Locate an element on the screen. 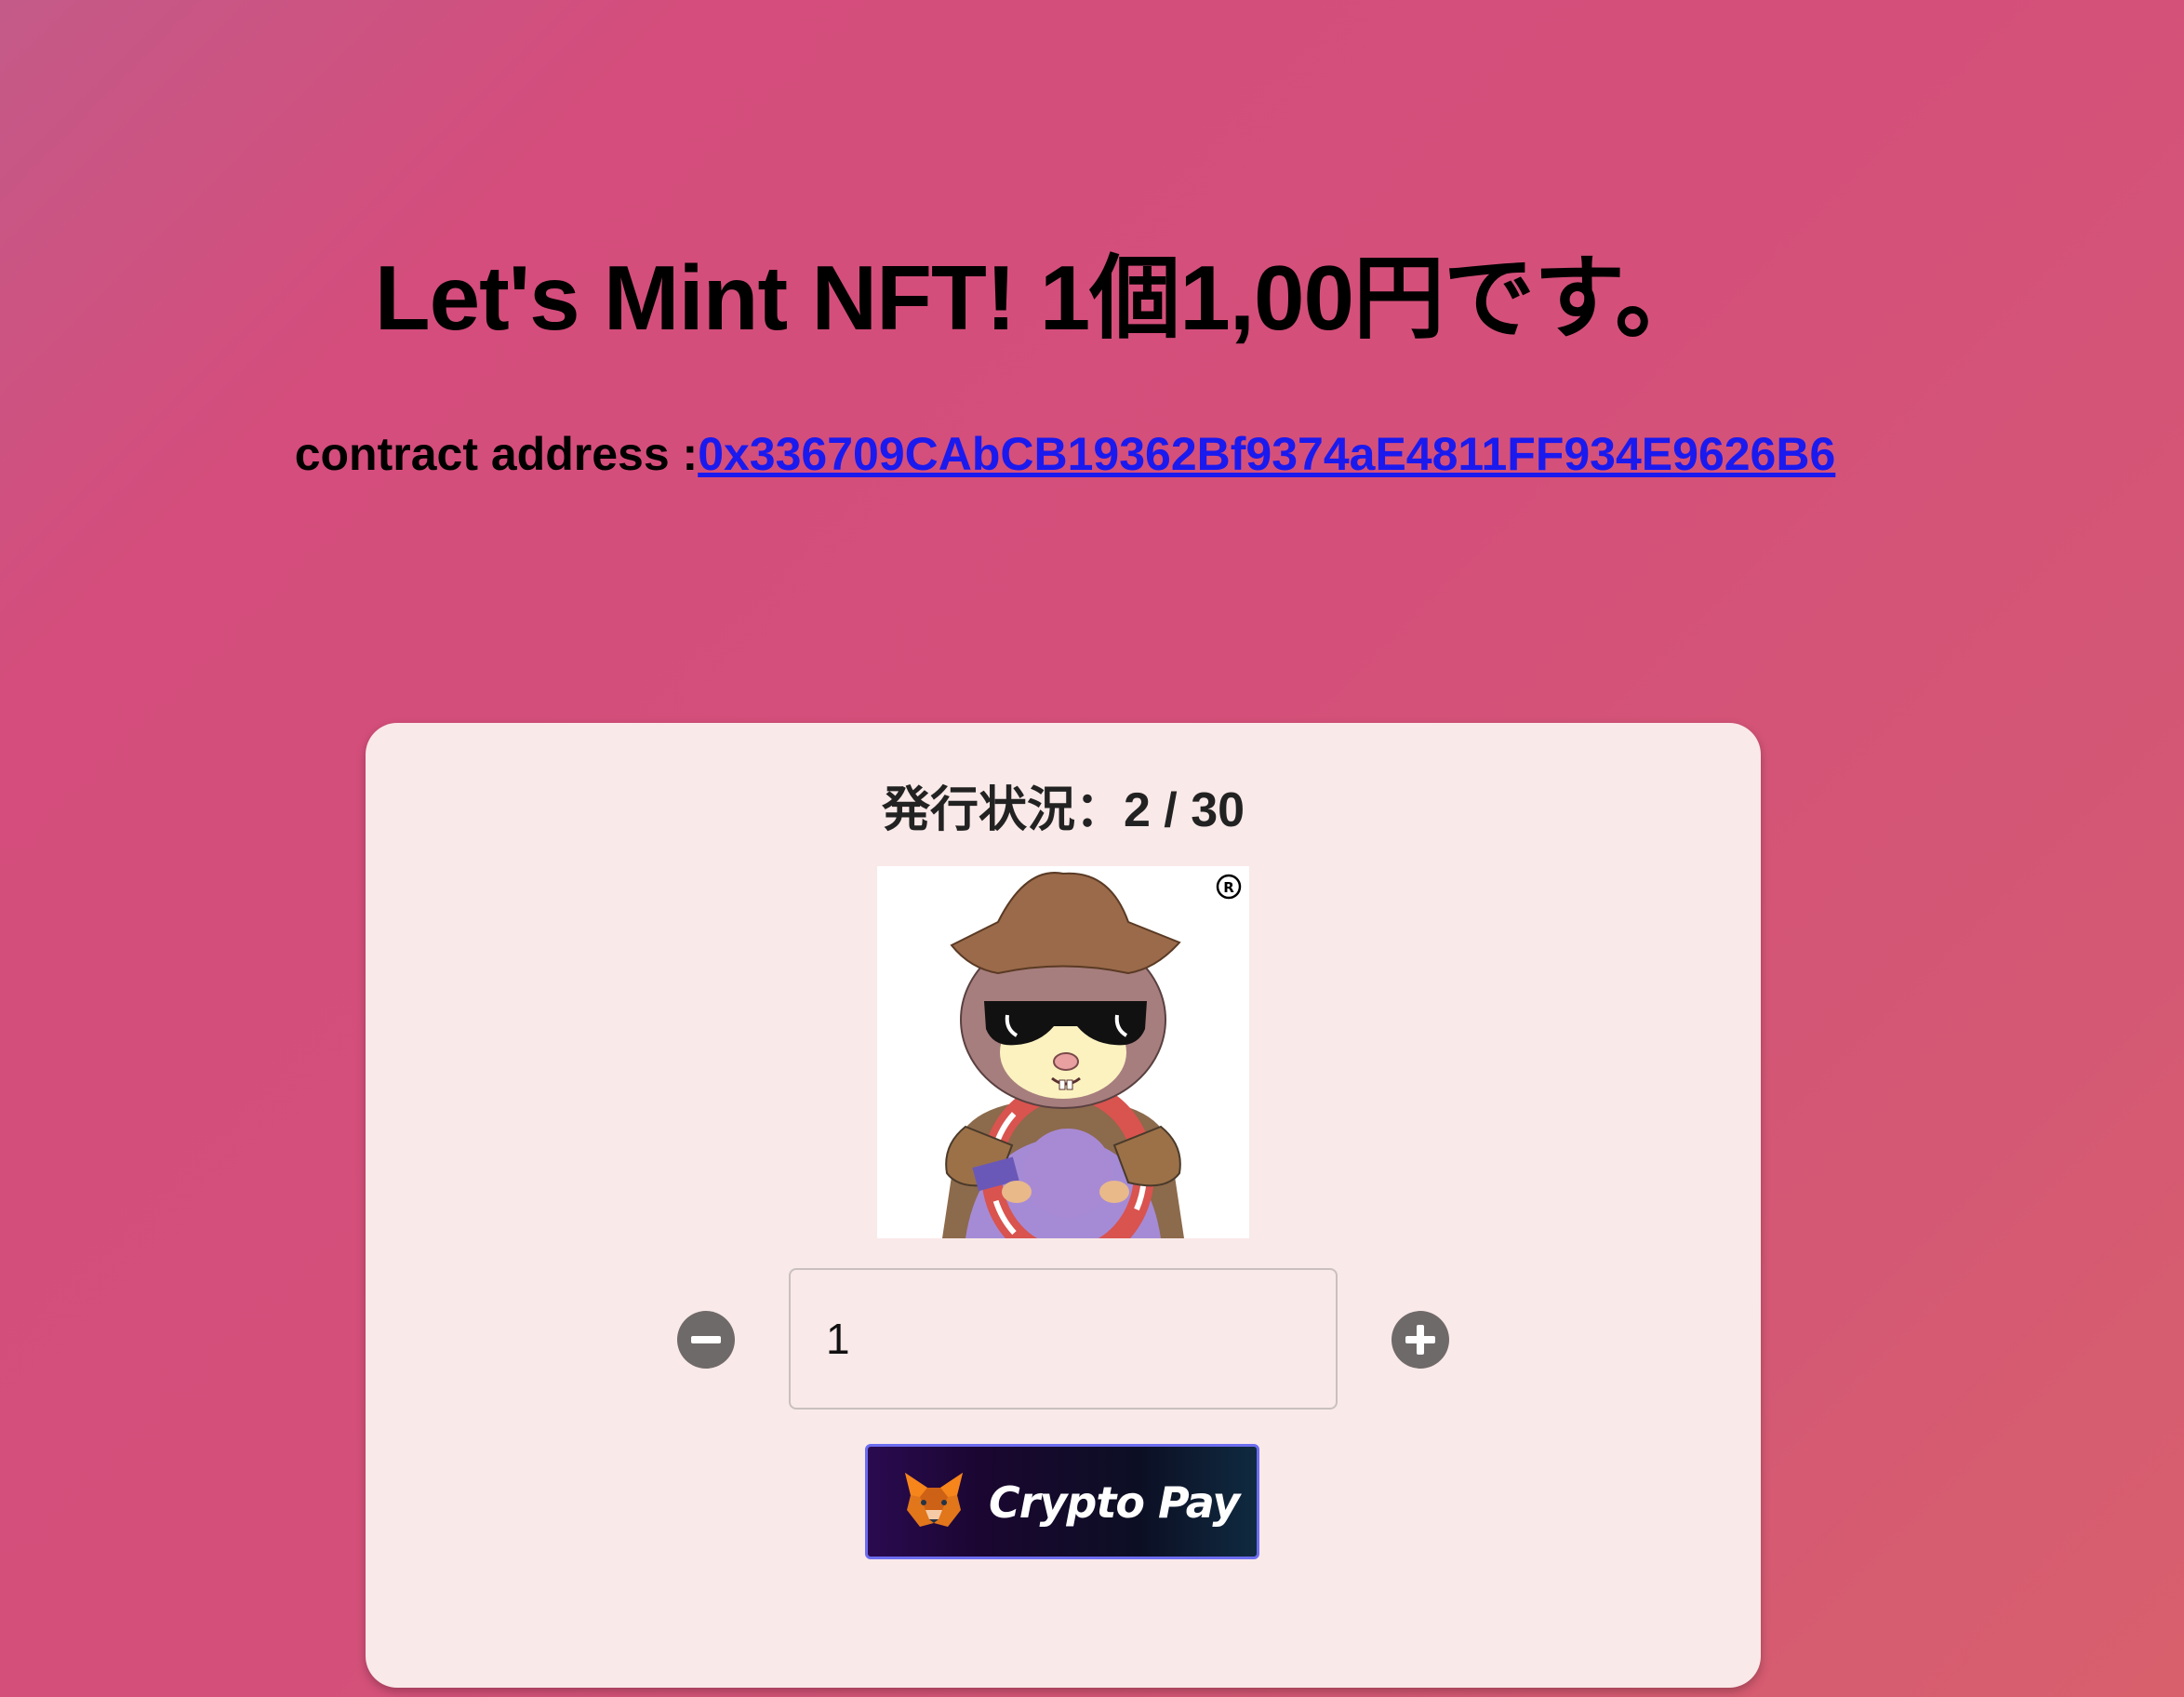 The height and width of the screenshot is (1697, 2184). hamster-nft-illustration: R is located at coordinates (1092, 1055).